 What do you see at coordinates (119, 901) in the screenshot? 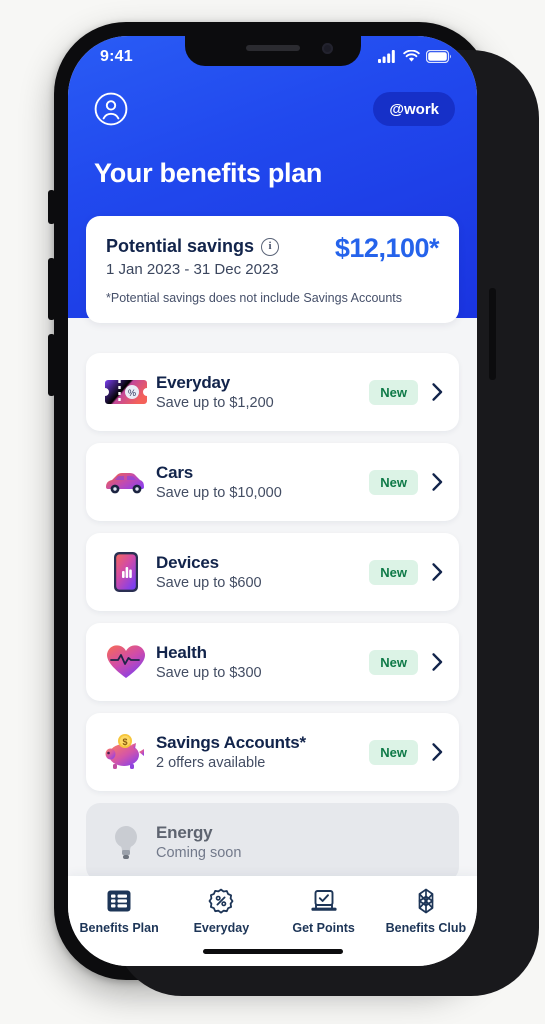
I see `list-grid-icon` at bounding box center [119, 901].